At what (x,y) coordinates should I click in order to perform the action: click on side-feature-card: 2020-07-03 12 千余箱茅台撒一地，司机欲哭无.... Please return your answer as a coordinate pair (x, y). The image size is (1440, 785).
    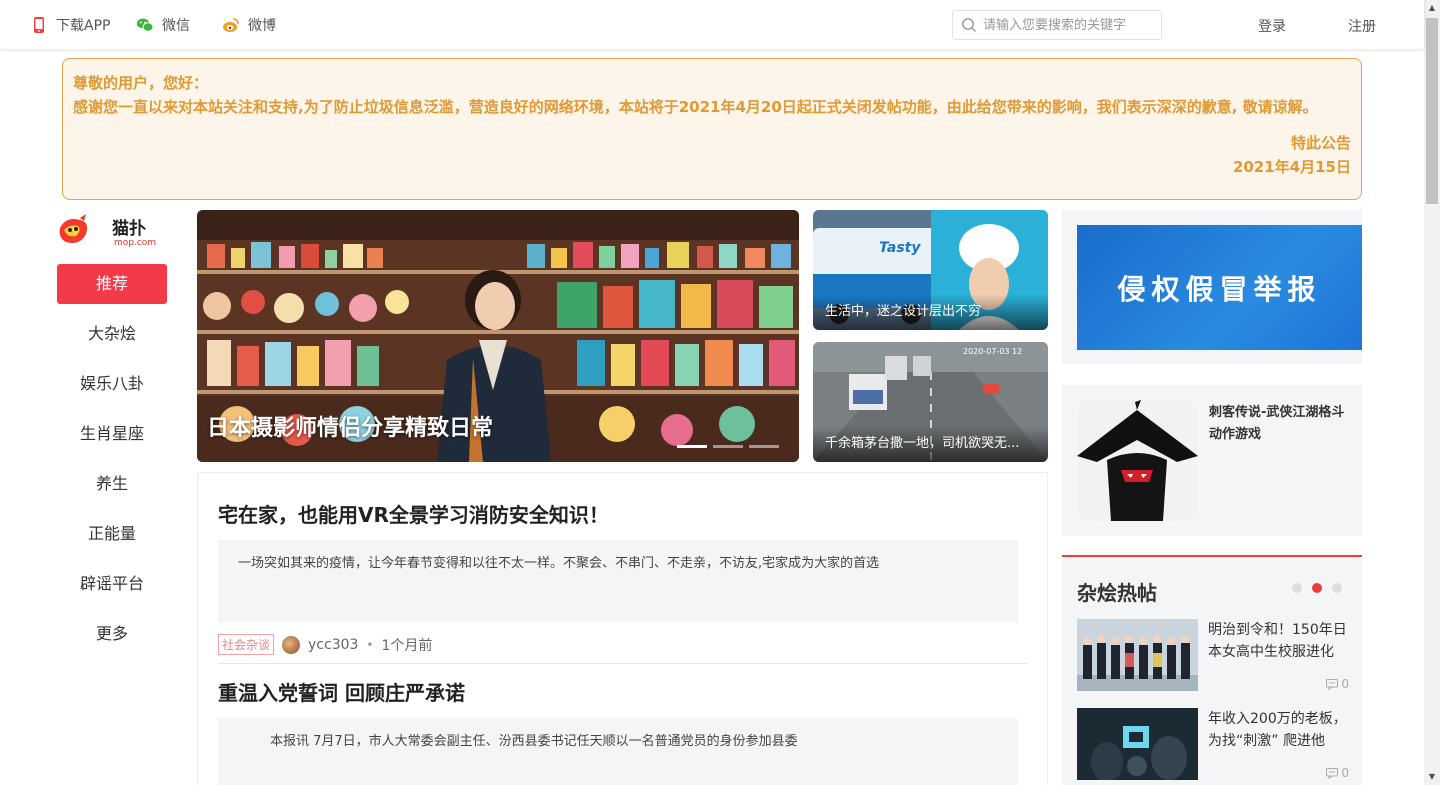
    Looking at the image, I should click on (930, 402).